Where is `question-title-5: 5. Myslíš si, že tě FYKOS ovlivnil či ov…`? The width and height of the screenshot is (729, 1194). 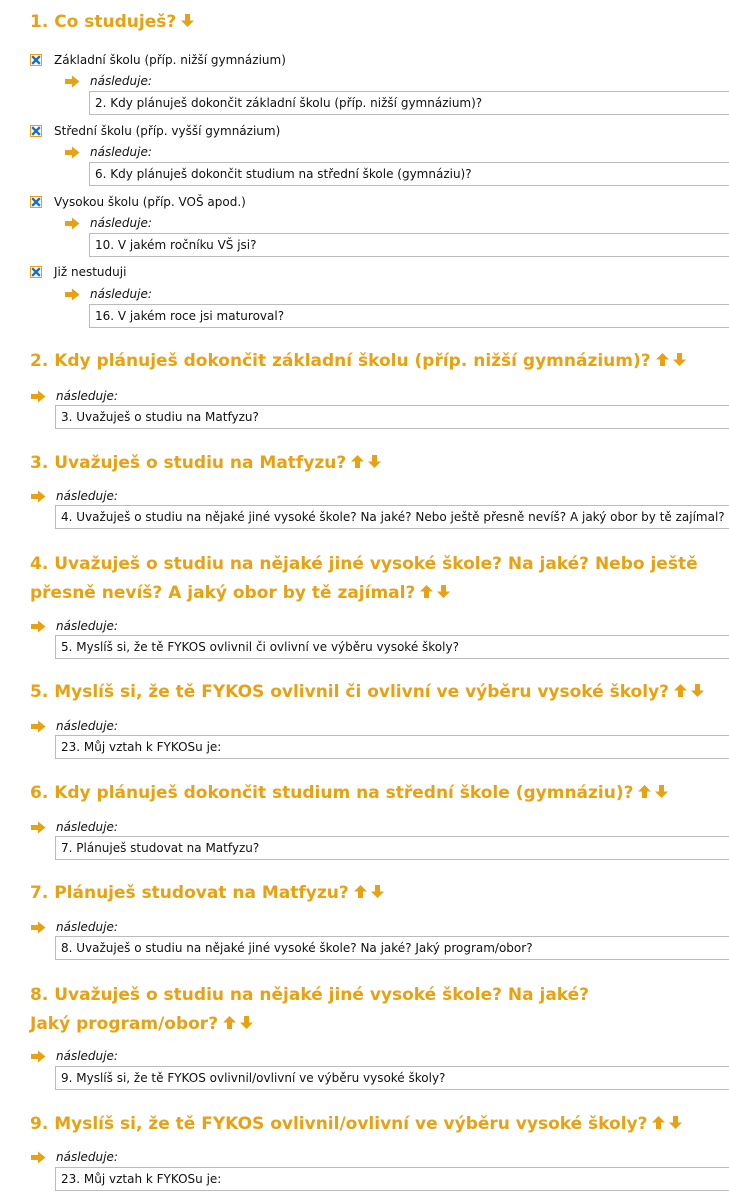 question-title-5: 5. Myslíš si, že tě FYKOS ovlivnil či ov… is located at coordinates (377, 692).